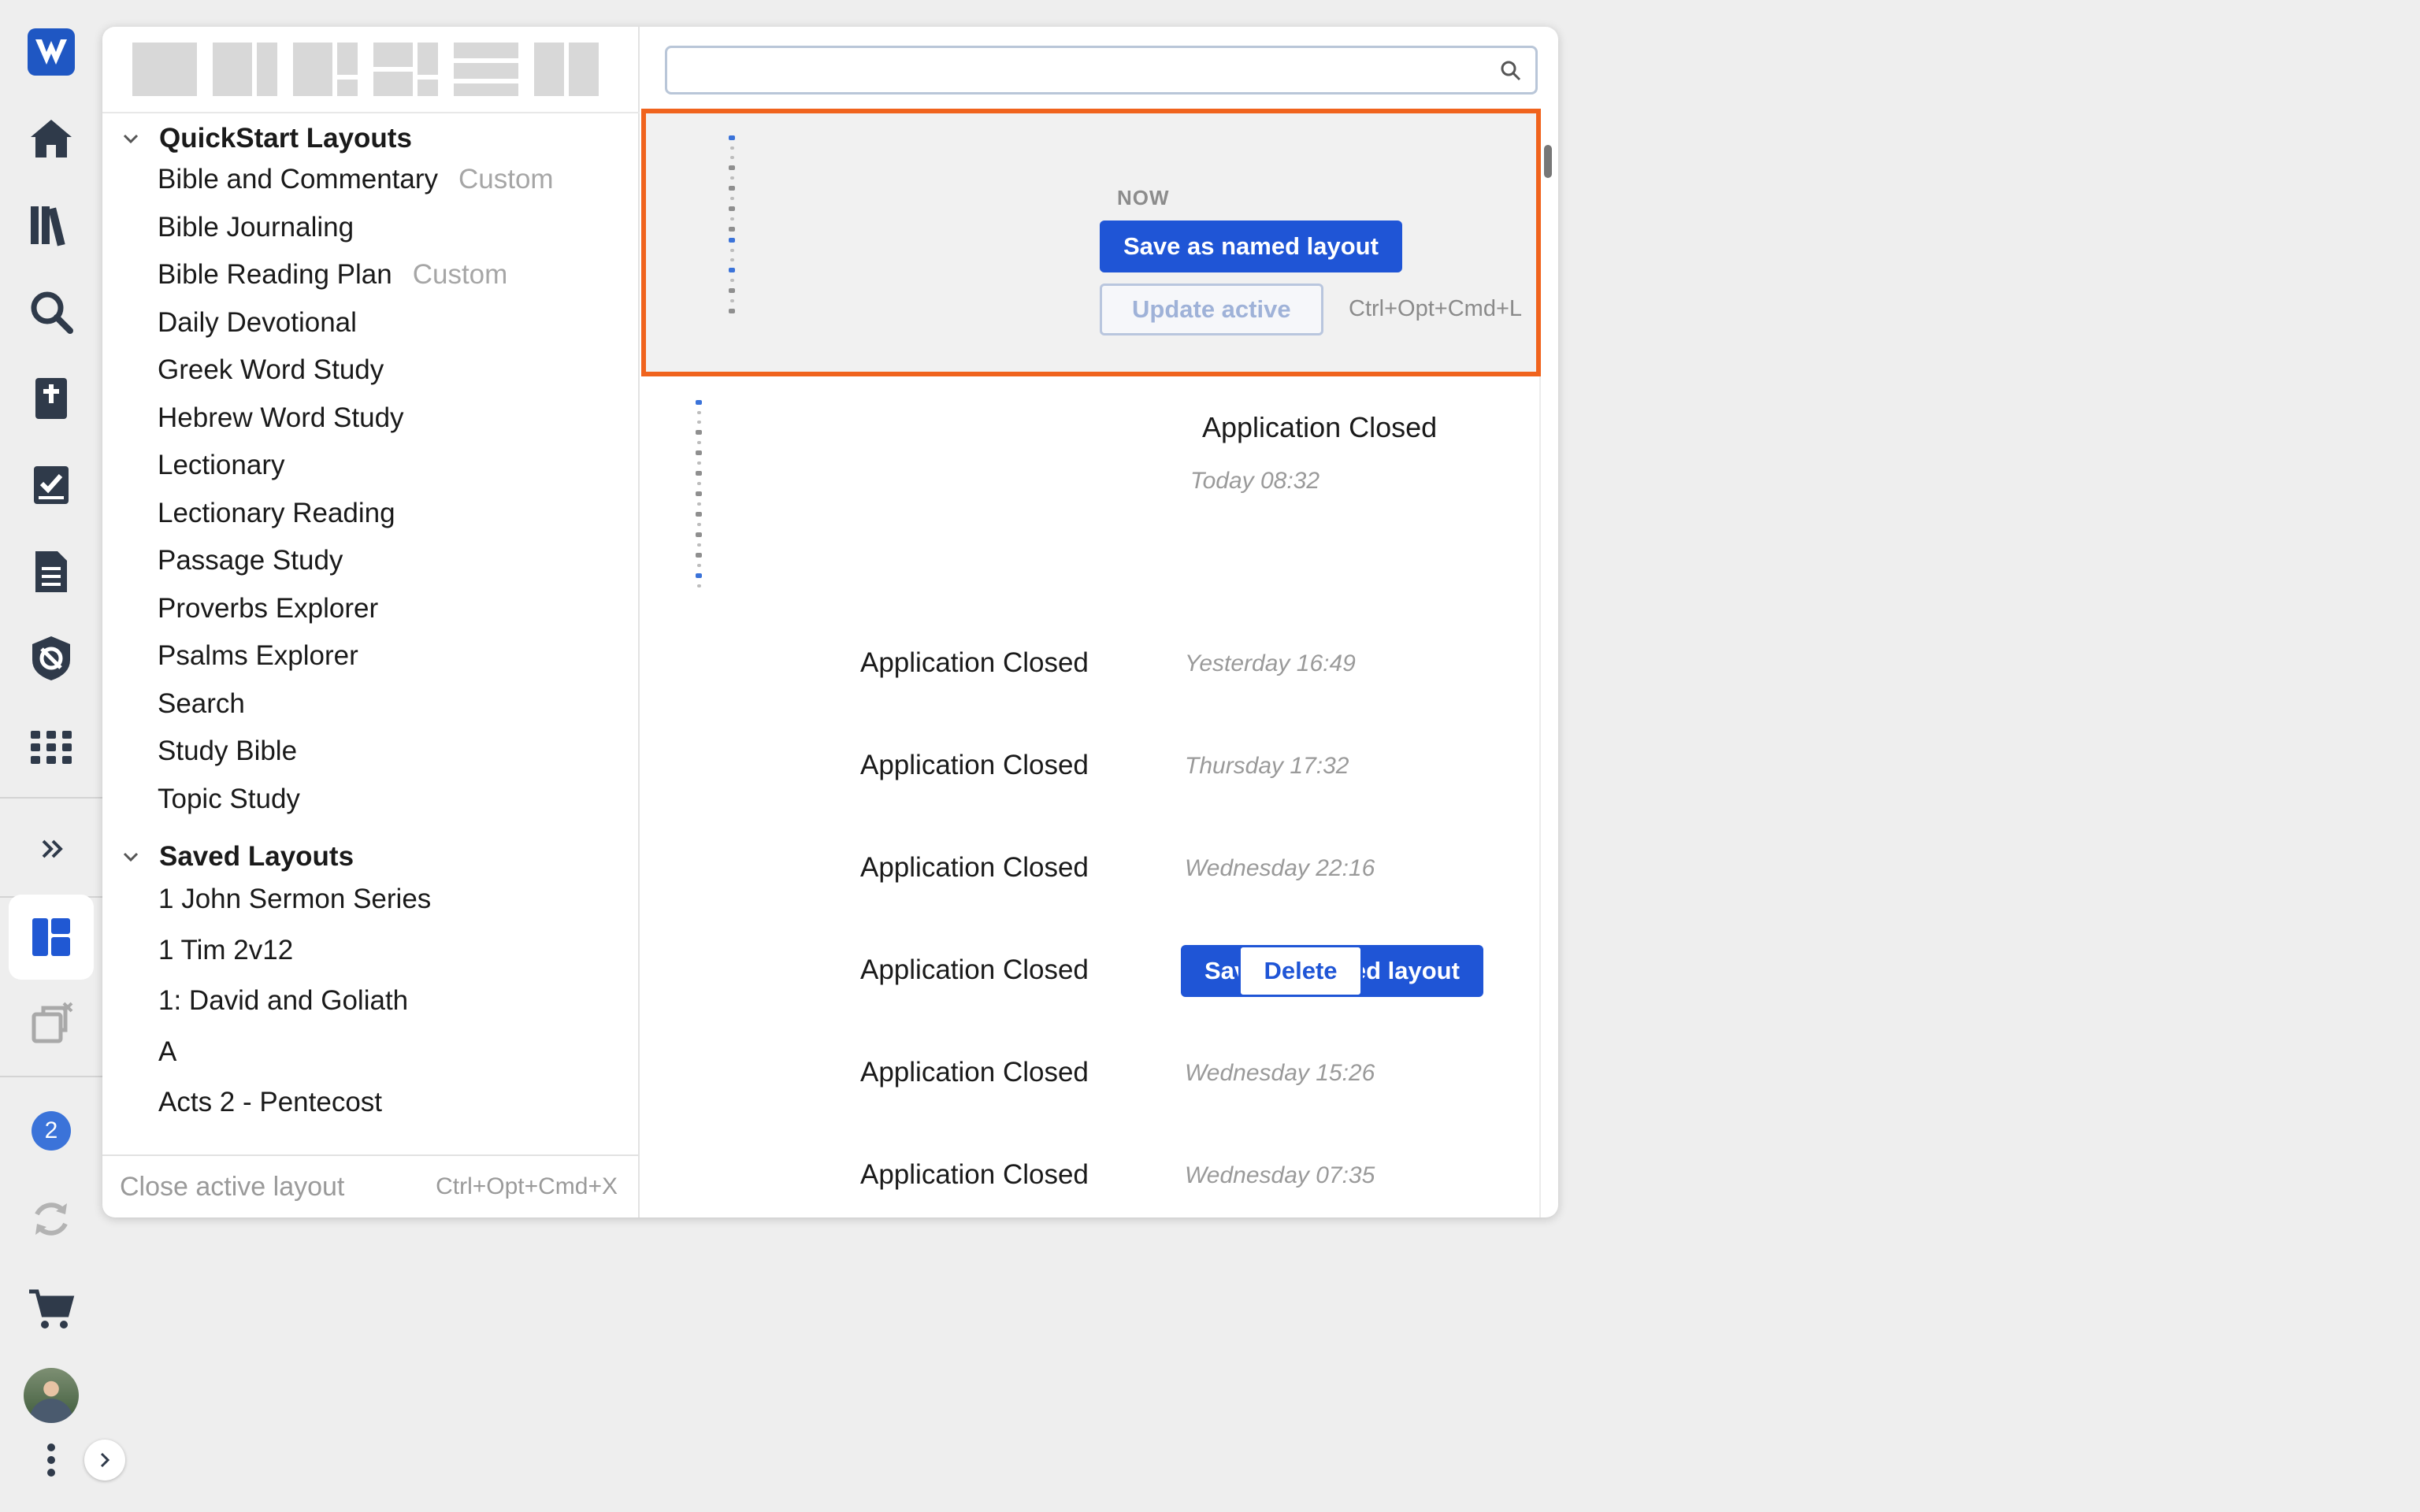 The width and height of the screenshot is (2420, 1512). I want to click on saved-group-header: Saved Layouts, so click(237, 856).